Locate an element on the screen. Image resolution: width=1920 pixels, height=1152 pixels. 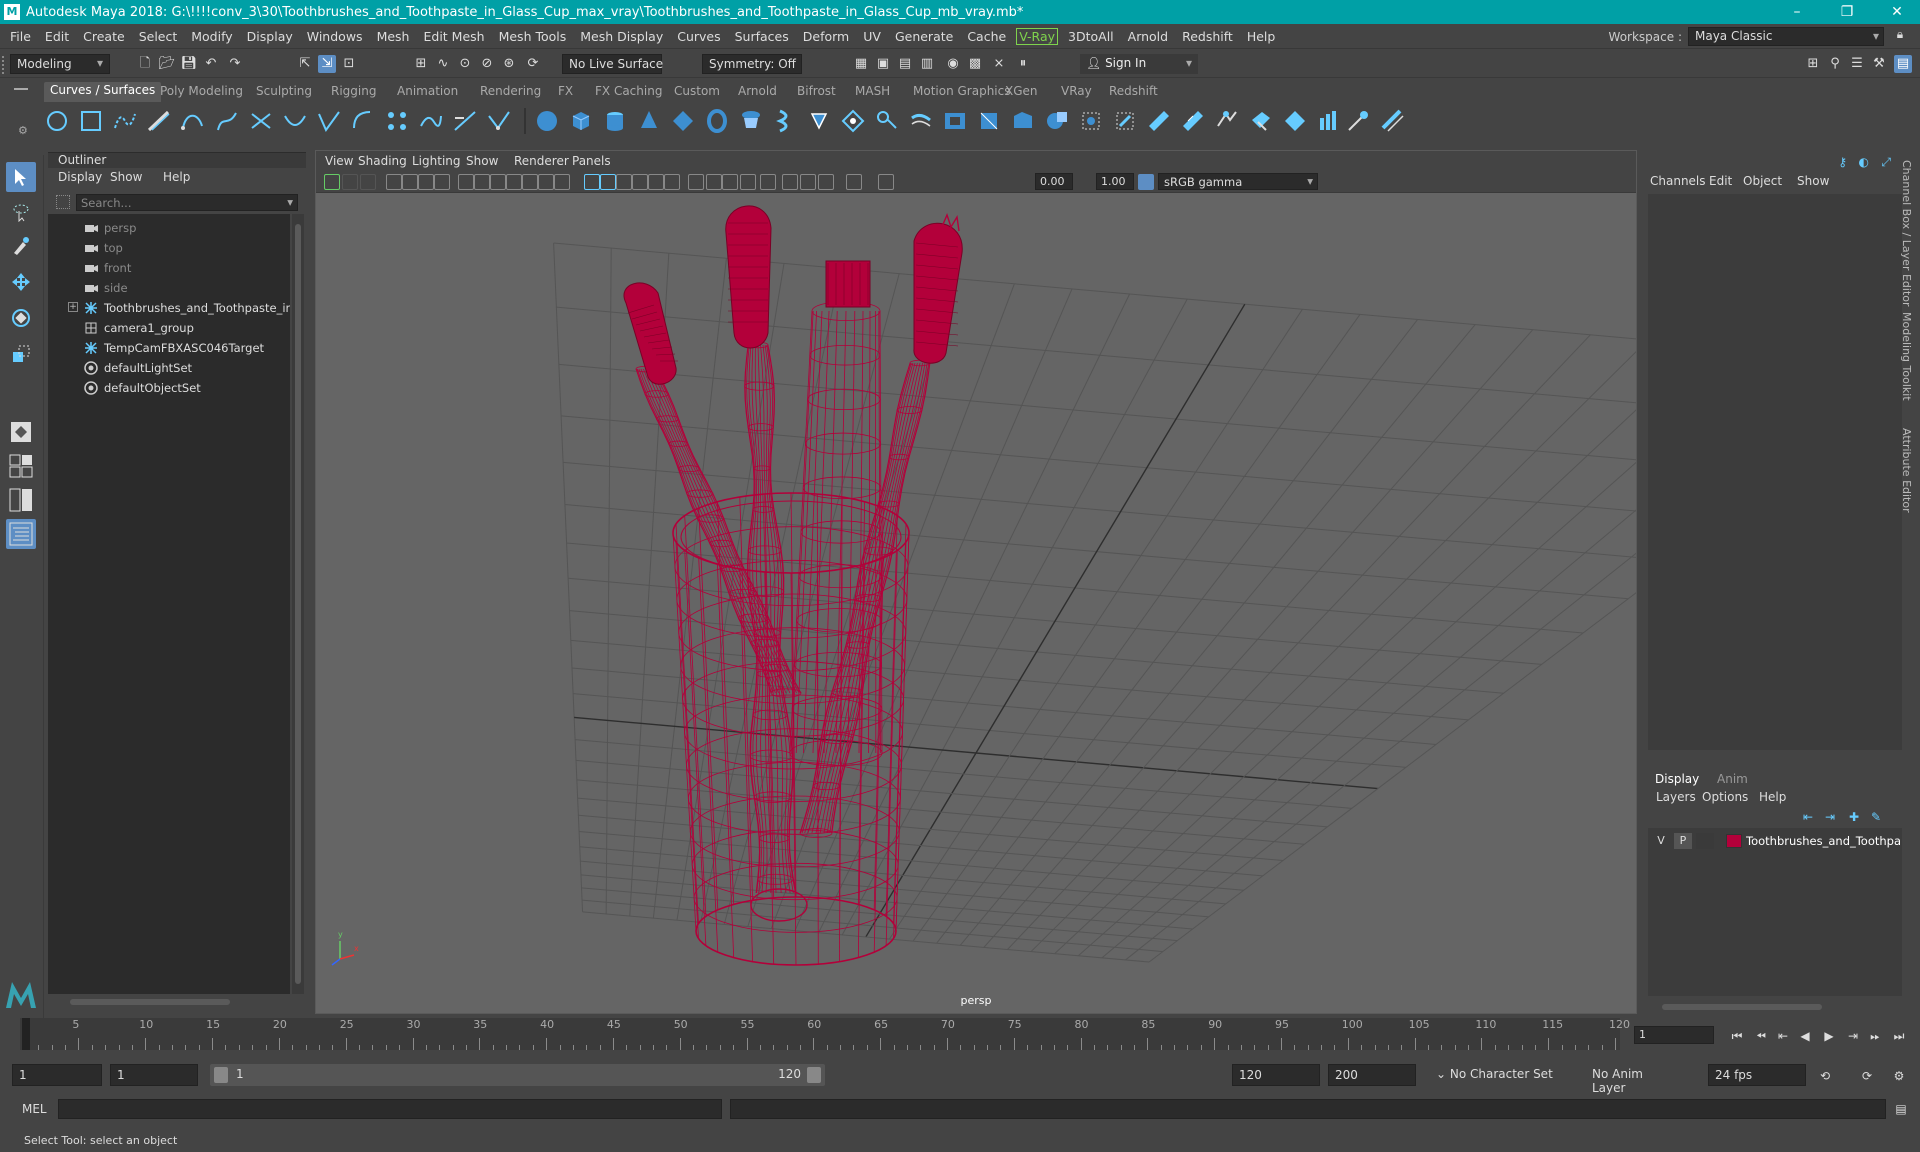
default-material-icon is located at coordinates (624, 182).